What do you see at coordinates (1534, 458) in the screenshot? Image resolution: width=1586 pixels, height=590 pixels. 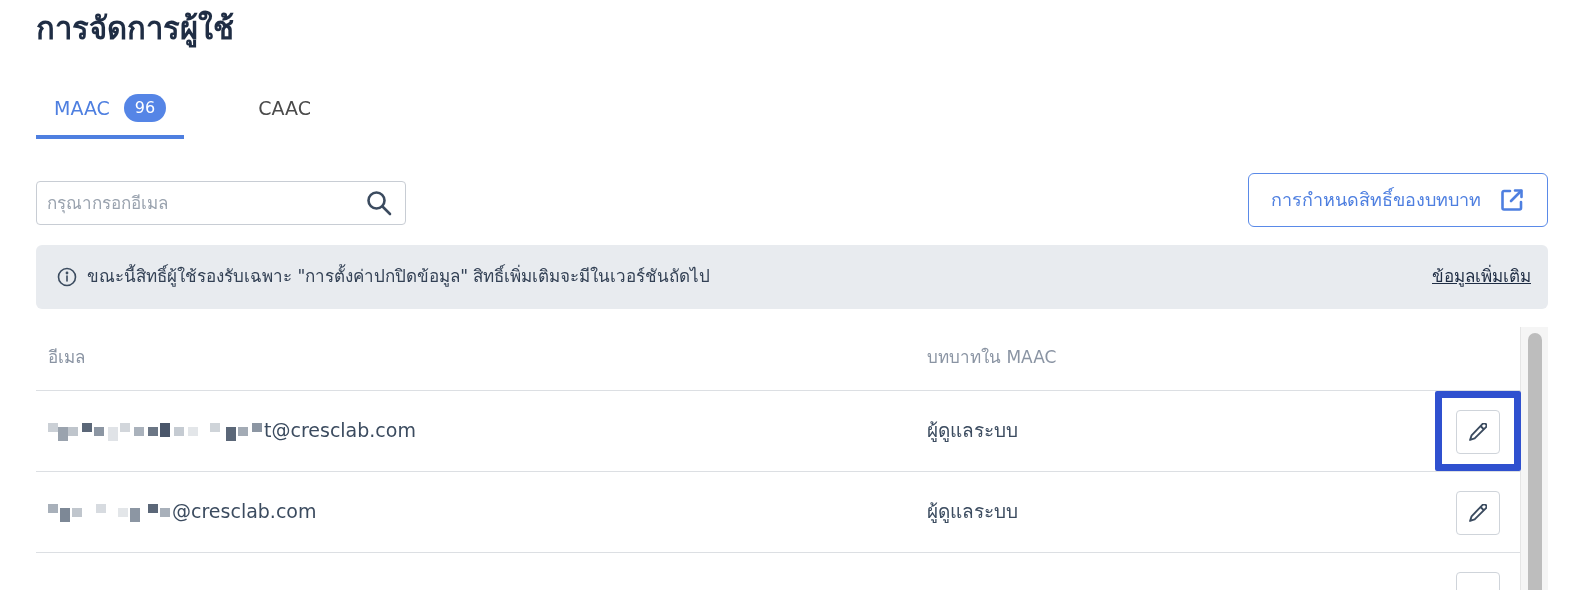 I see `scrollbar` at bounding box center [1534, 458].